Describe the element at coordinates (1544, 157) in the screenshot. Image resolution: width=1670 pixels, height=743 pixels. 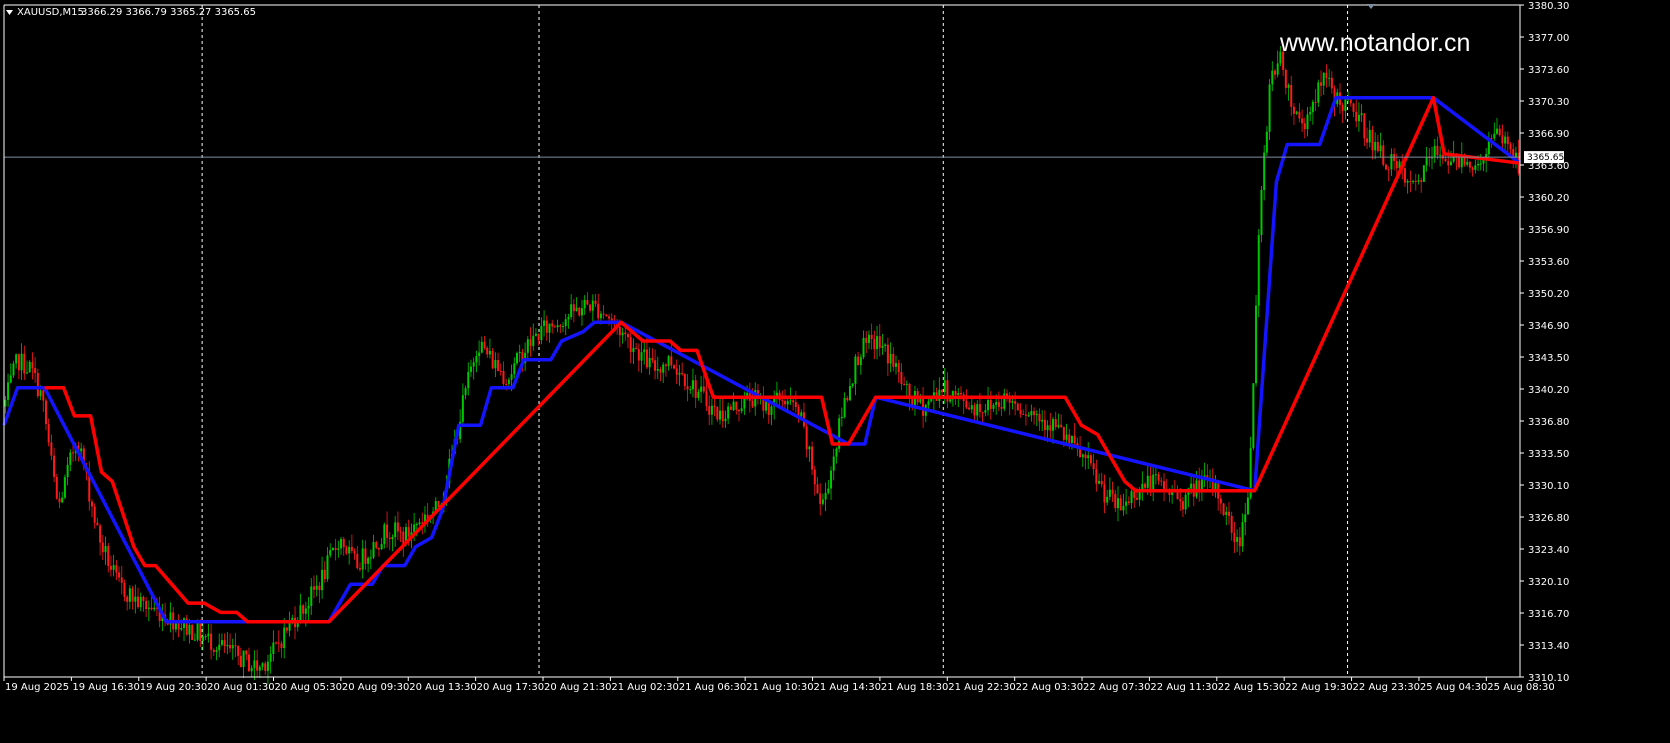
I see `current-price-tag: 3365.65` at that location.